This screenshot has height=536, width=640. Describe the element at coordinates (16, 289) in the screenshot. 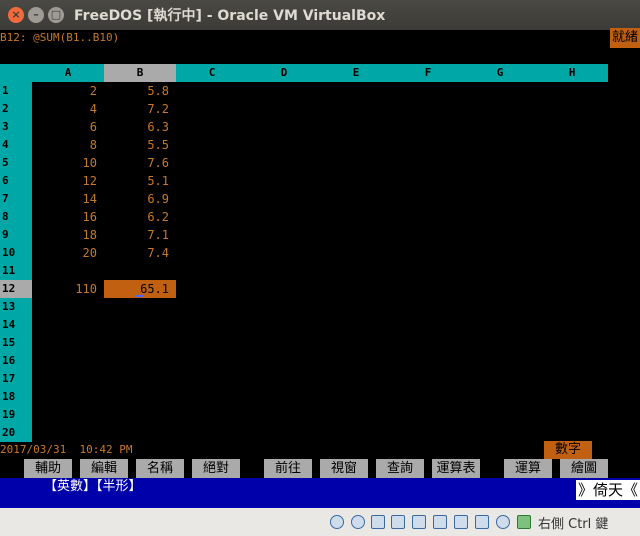

I see `row-header-12: 12` at that location.